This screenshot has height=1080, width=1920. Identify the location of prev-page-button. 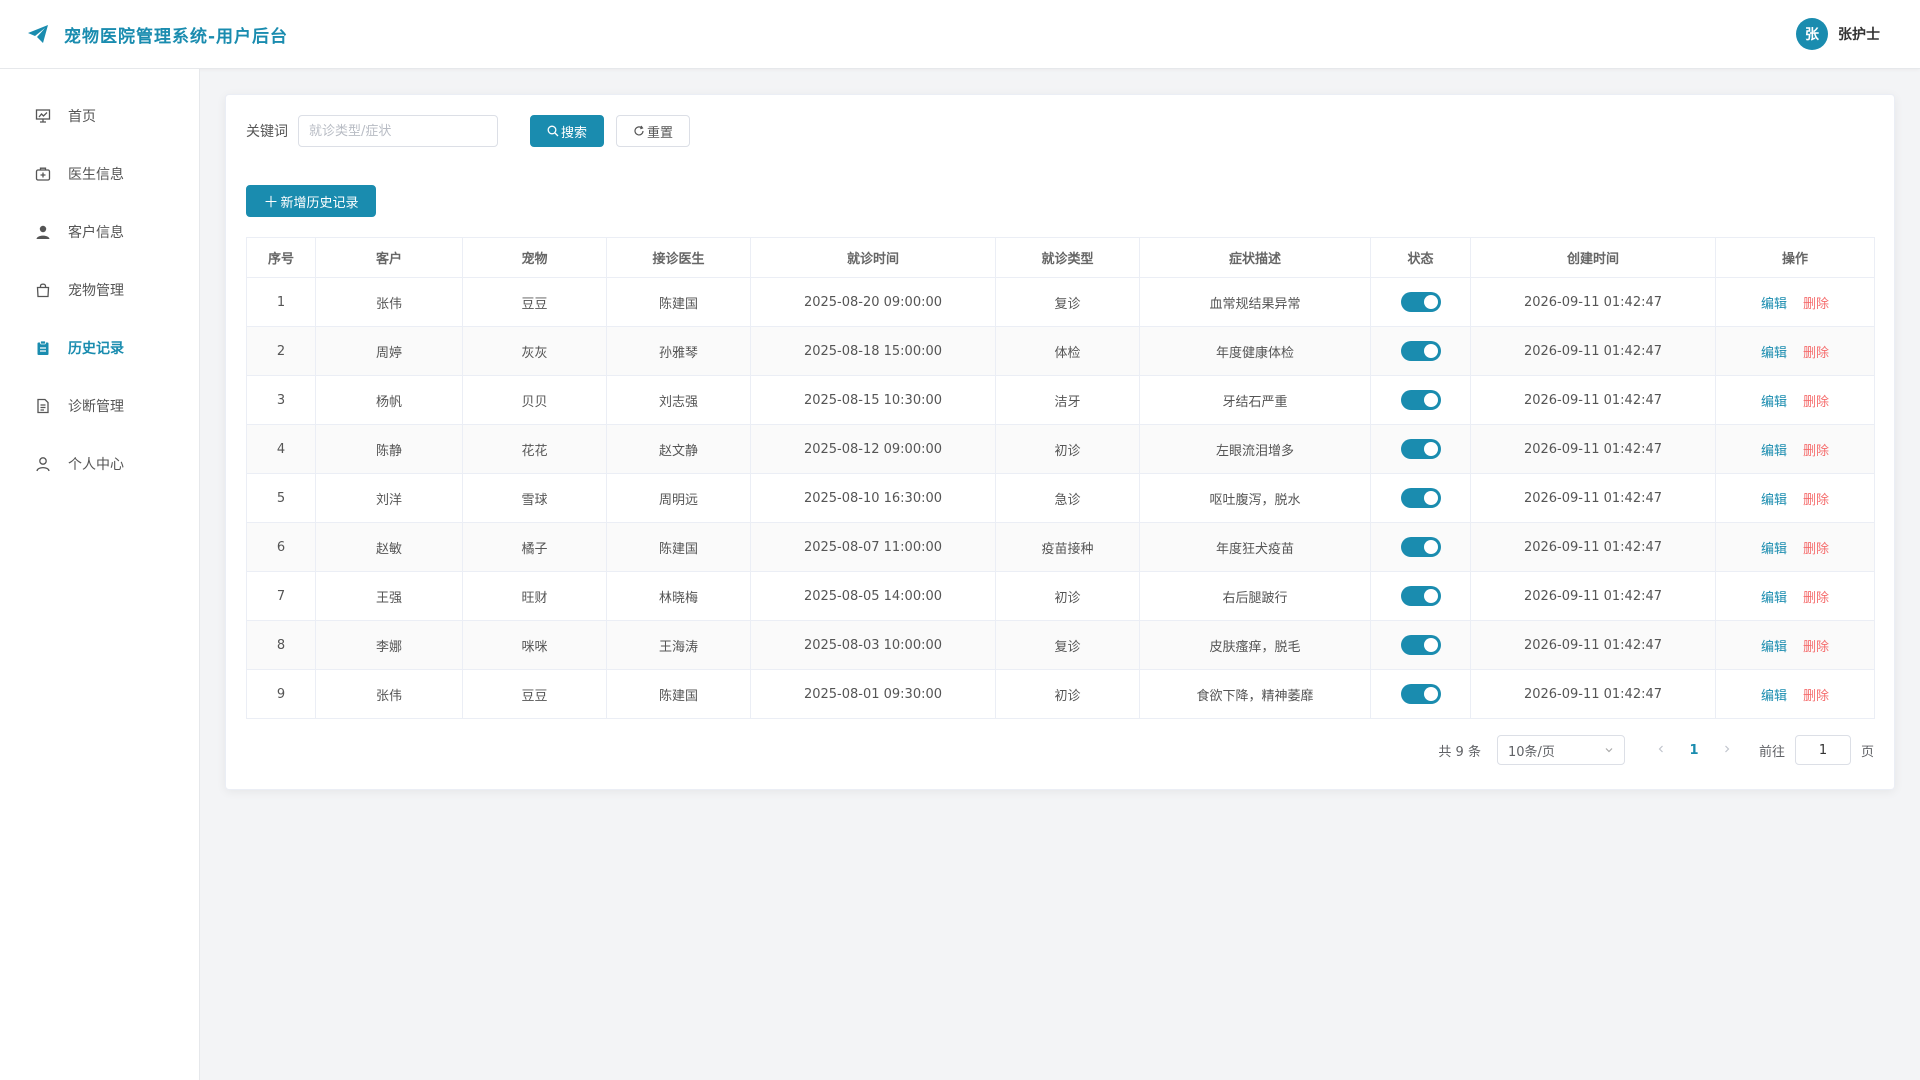
(1661, 750).